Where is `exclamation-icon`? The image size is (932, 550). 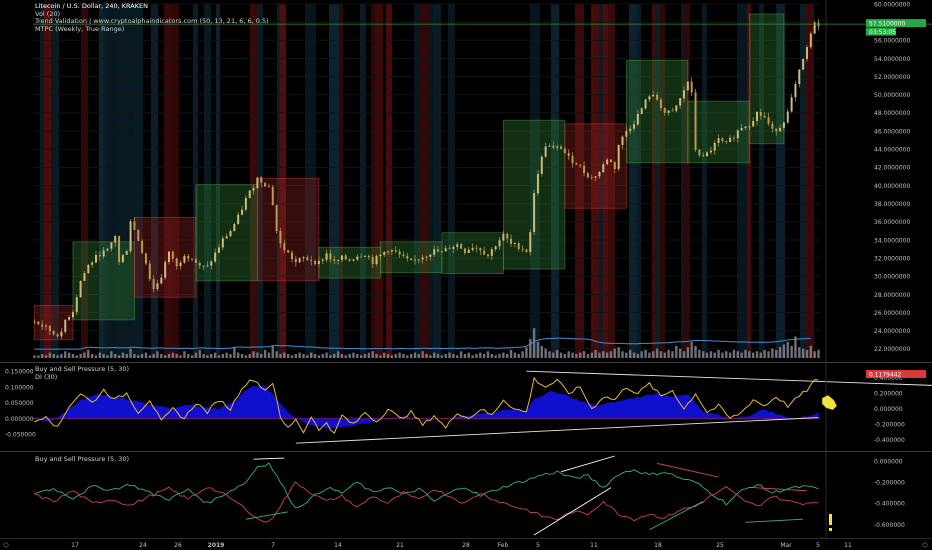
exclamation-icon is located at coordinates (830, 519).